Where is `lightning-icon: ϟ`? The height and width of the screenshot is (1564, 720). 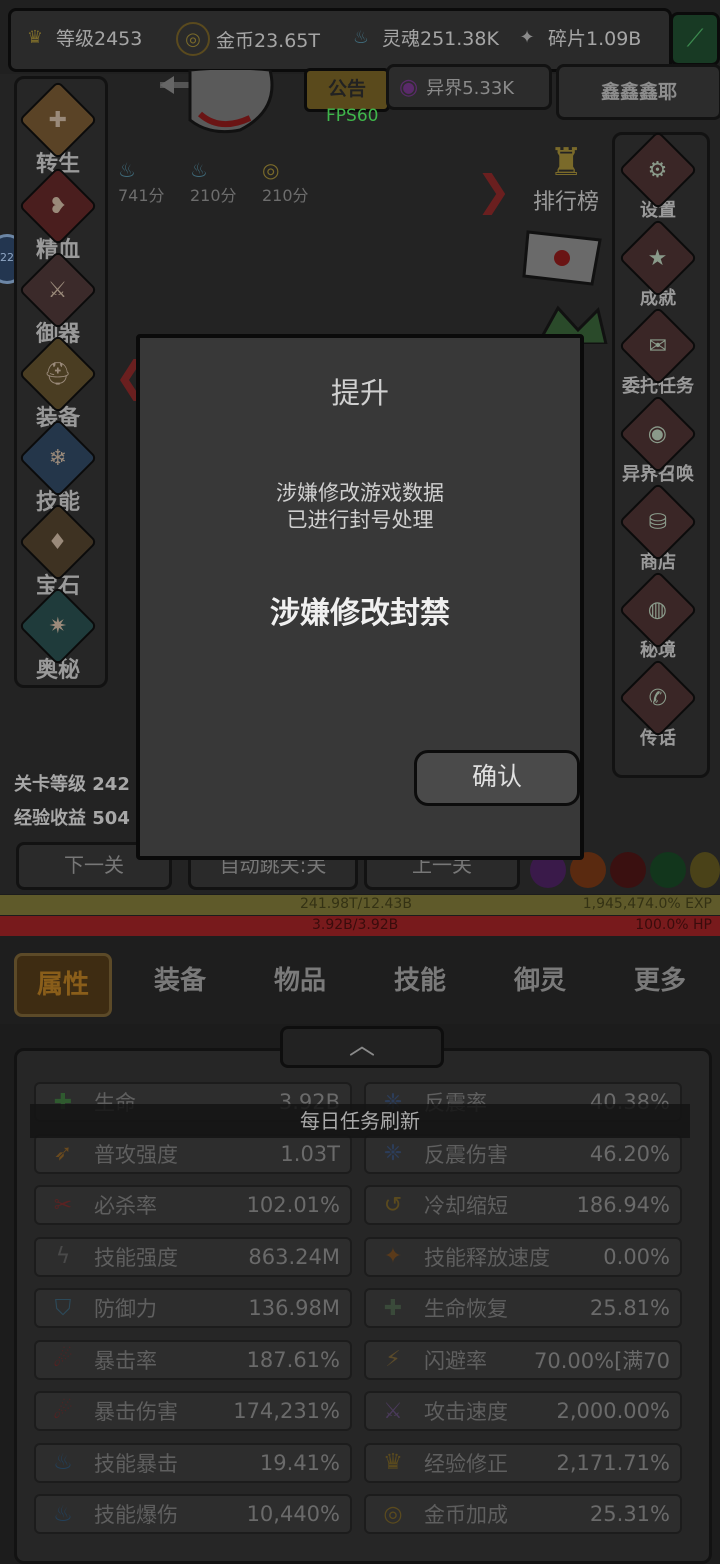
lightning-icon: ϟ is located at coordinates (63, 1256).